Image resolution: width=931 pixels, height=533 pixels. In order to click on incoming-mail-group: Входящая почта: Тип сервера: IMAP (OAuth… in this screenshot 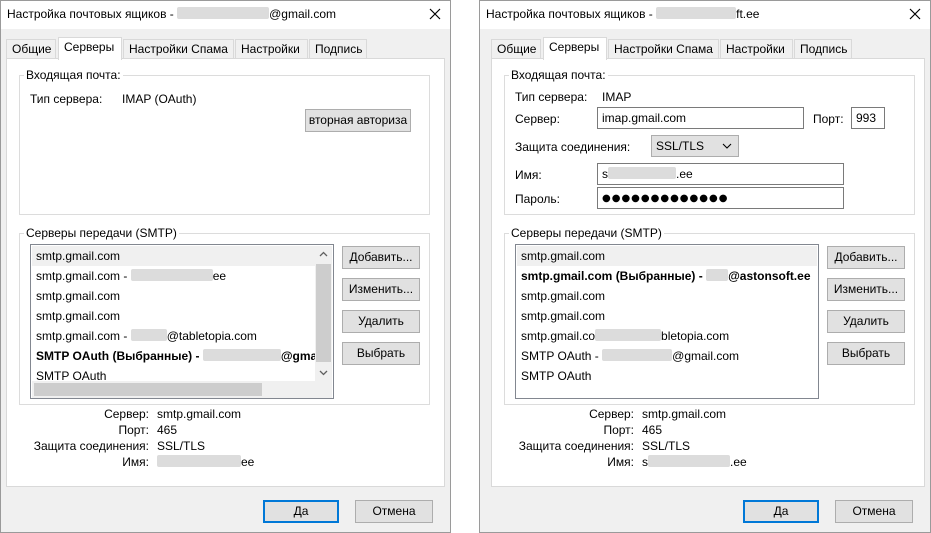, I will do `click(224, 141)`.